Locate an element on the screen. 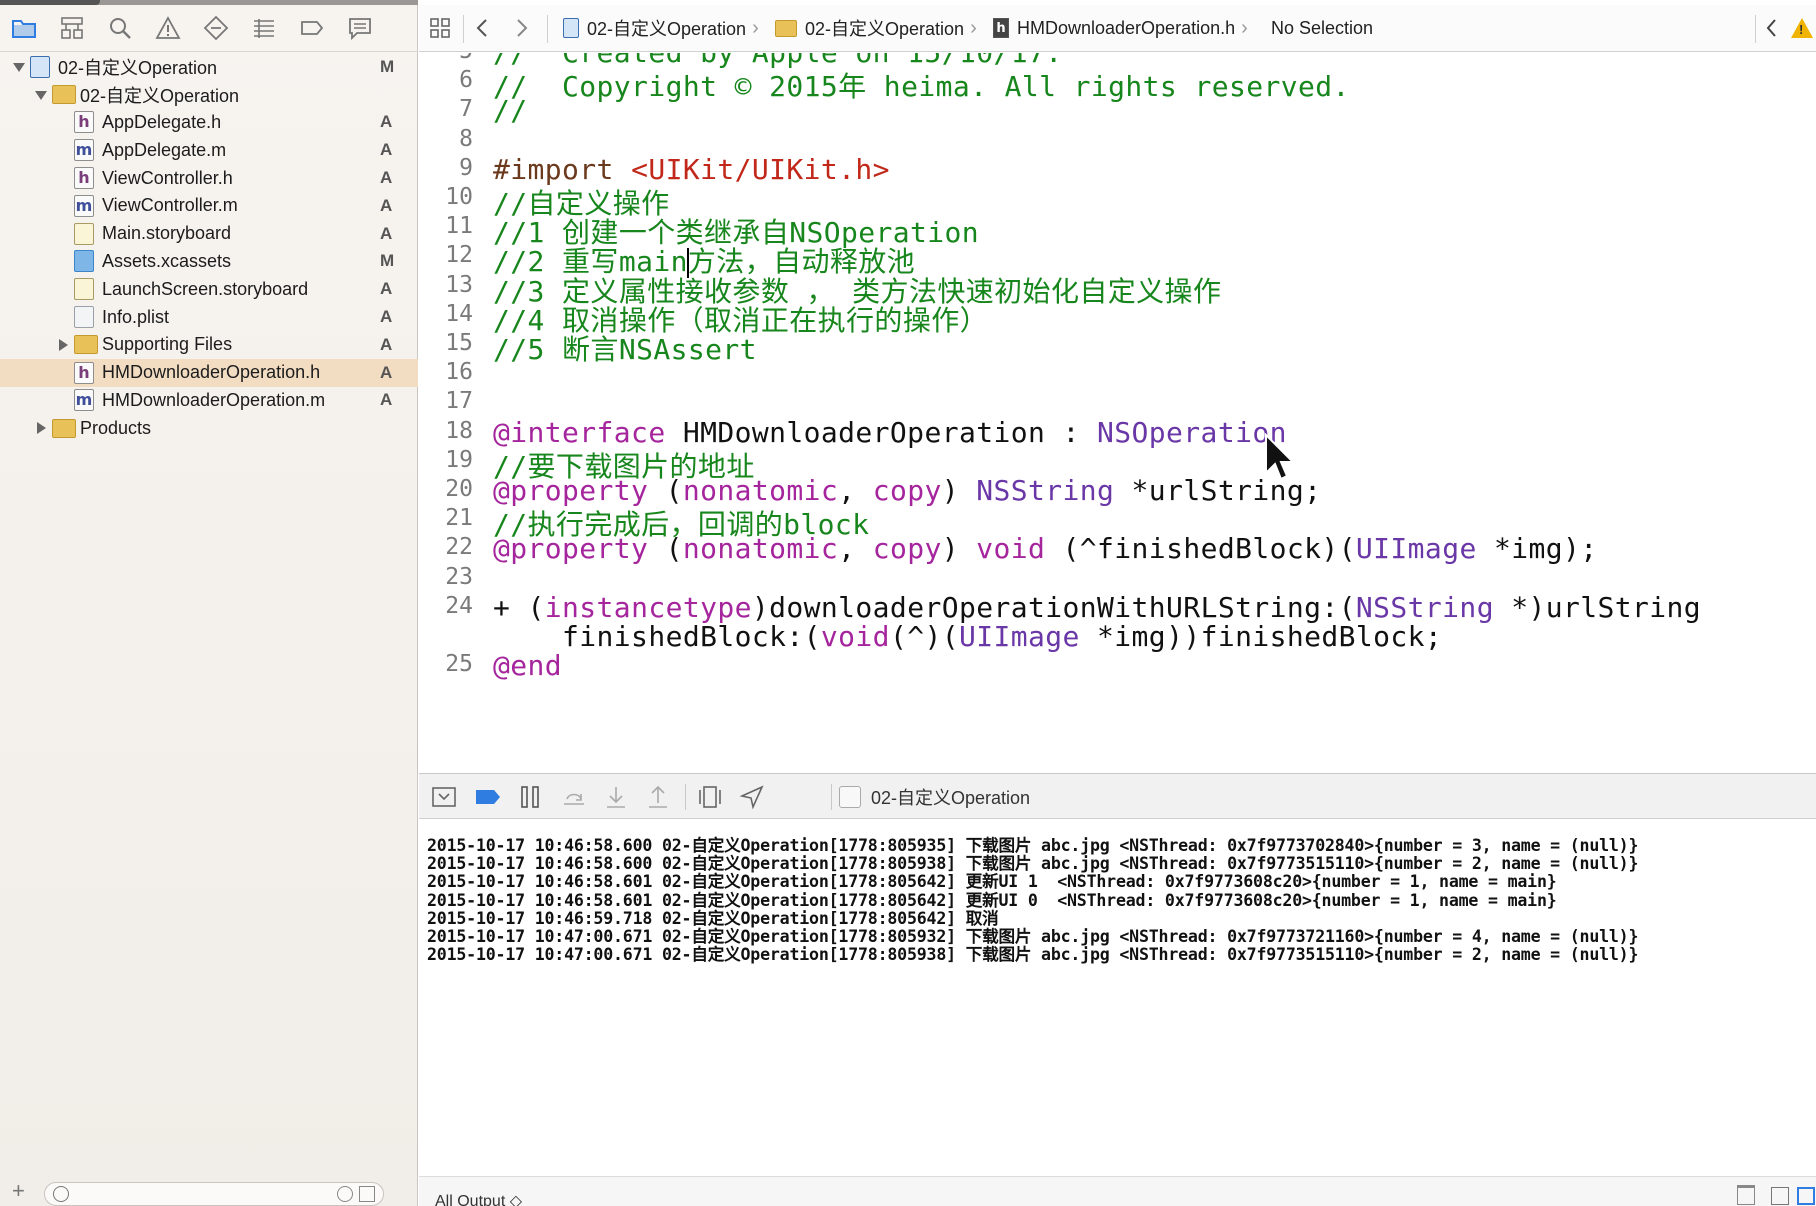  step-over-button is located at coordinates (574, 797).